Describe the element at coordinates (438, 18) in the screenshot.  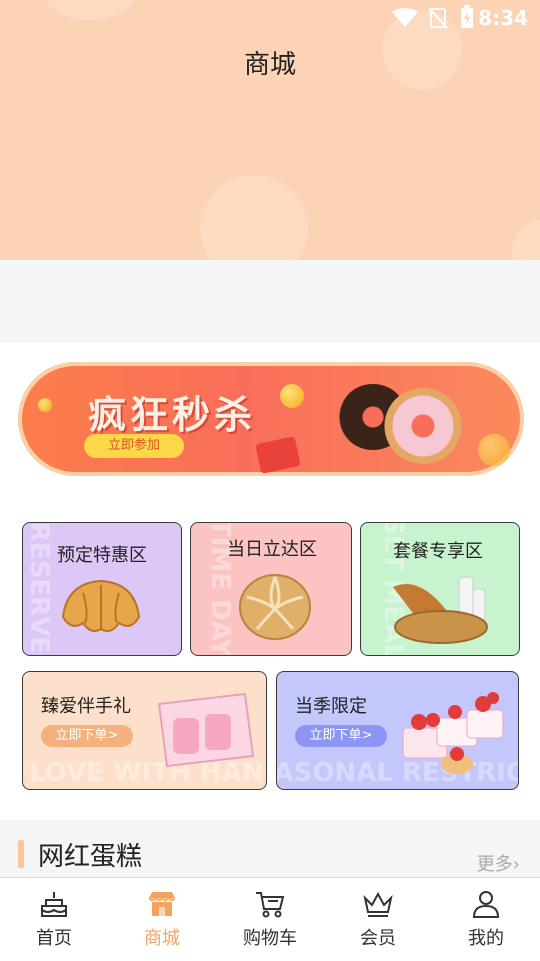
I see `no-signal-icon` at that location.